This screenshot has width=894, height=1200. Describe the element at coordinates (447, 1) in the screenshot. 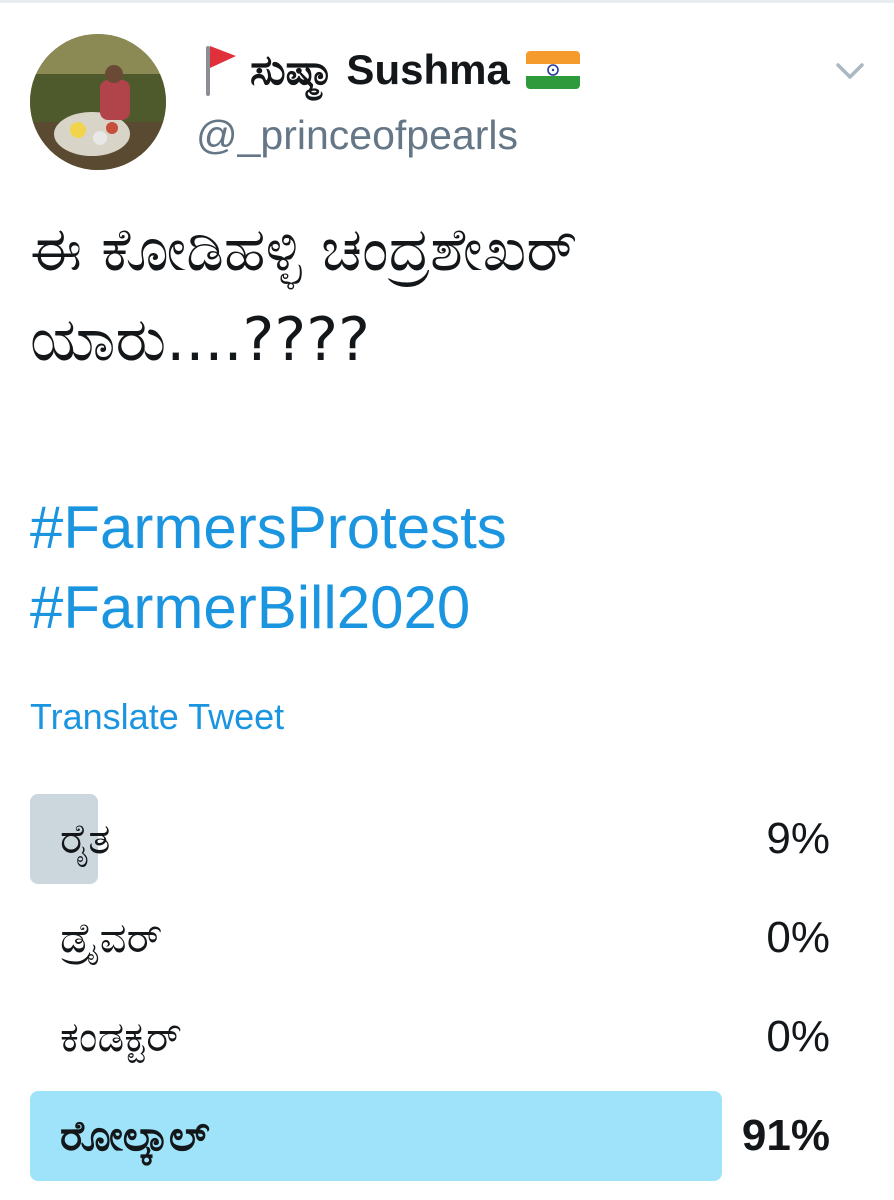

I see `top-divider` at that location.